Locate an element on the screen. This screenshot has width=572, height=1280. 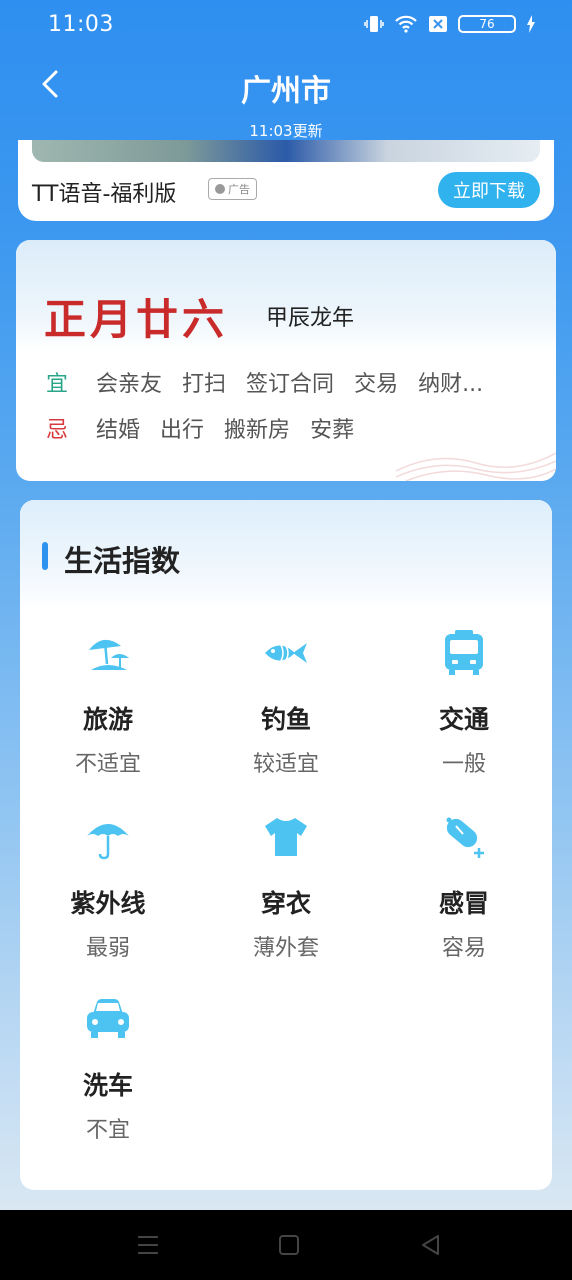
index-item-uv: 紫外线 最弱 is located at coordinates (108, 887).